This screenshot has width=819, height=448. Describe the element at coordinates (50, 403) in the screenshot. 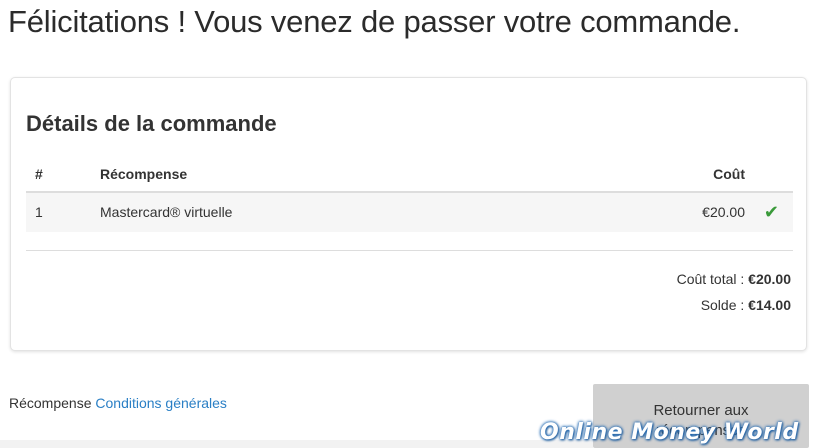

I see `terms-prefix: Récompense` at that location.